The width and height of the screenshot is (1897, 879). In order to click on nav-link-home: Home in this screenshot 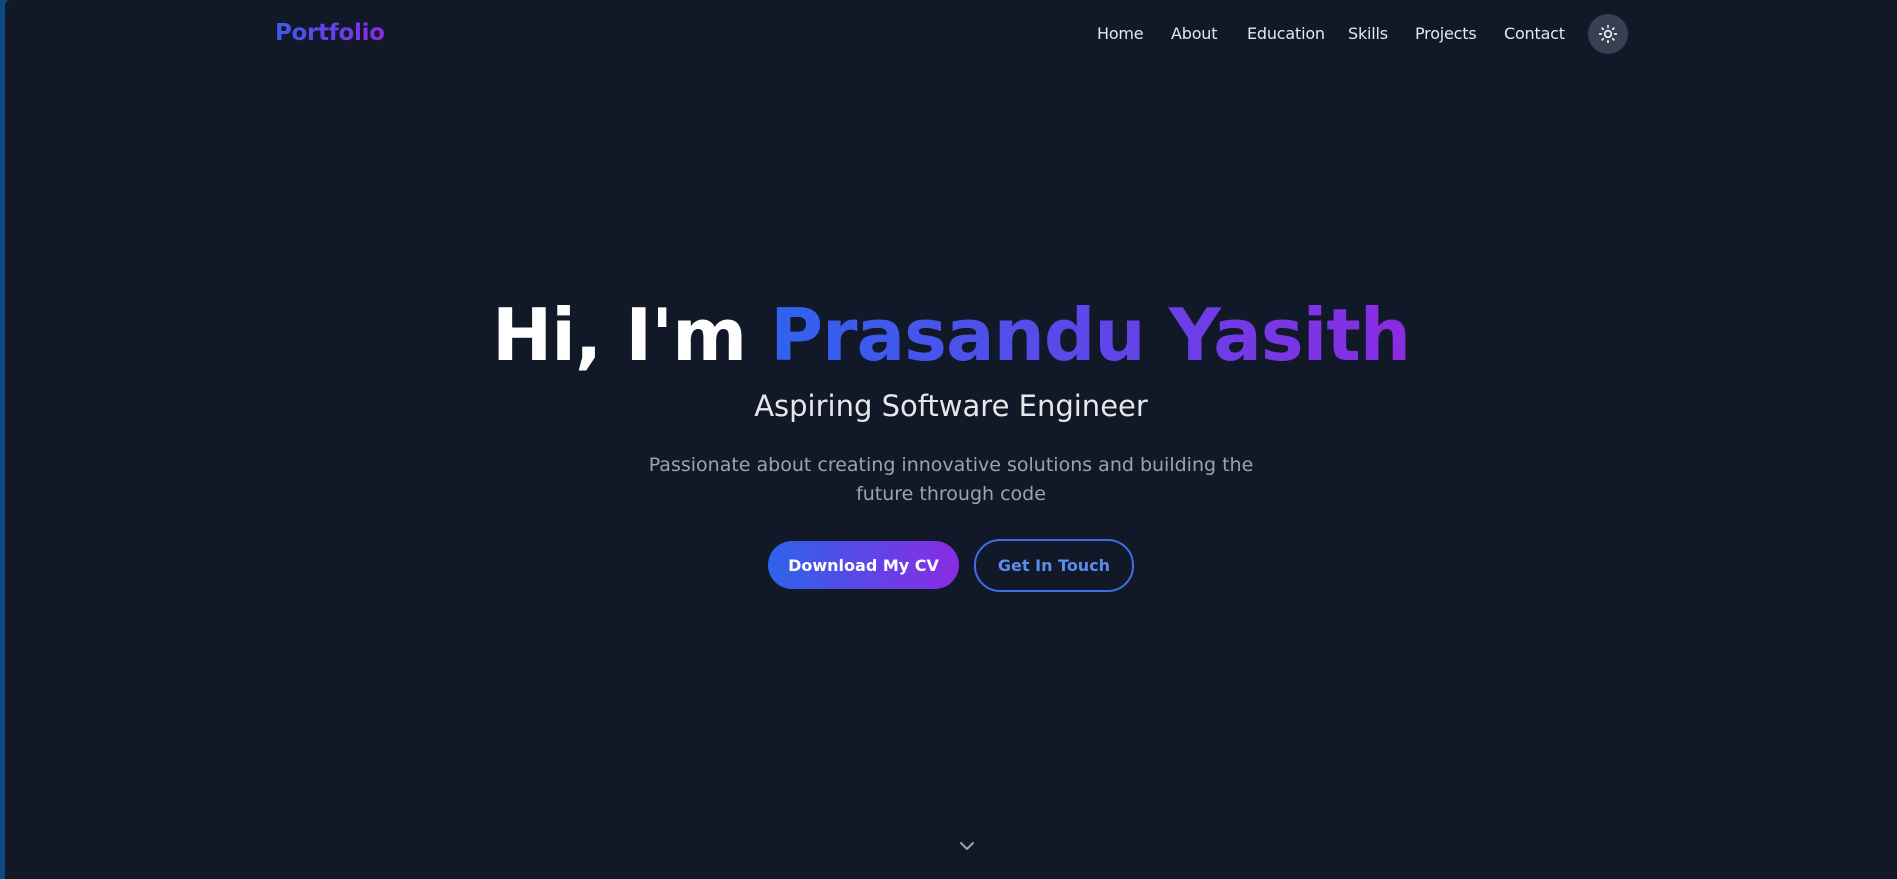, I will do `click(1120, 33)`.